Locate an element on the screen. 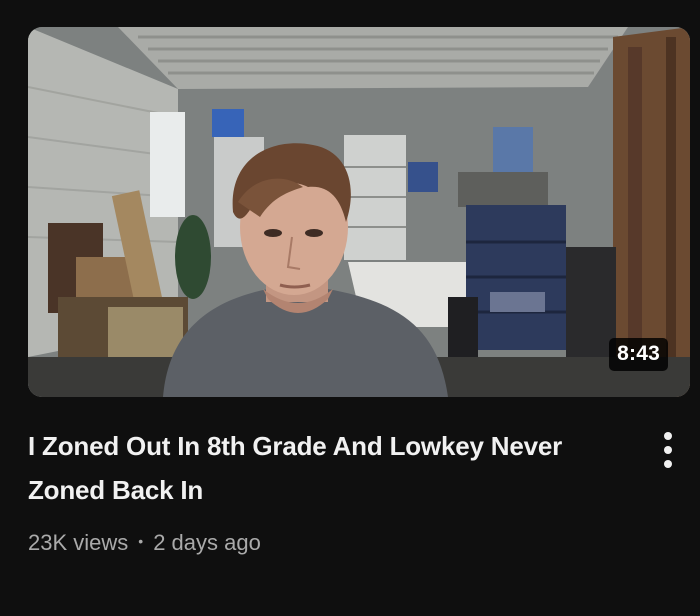  upload-age: 2 days ago is located at coordinates (207, 542).